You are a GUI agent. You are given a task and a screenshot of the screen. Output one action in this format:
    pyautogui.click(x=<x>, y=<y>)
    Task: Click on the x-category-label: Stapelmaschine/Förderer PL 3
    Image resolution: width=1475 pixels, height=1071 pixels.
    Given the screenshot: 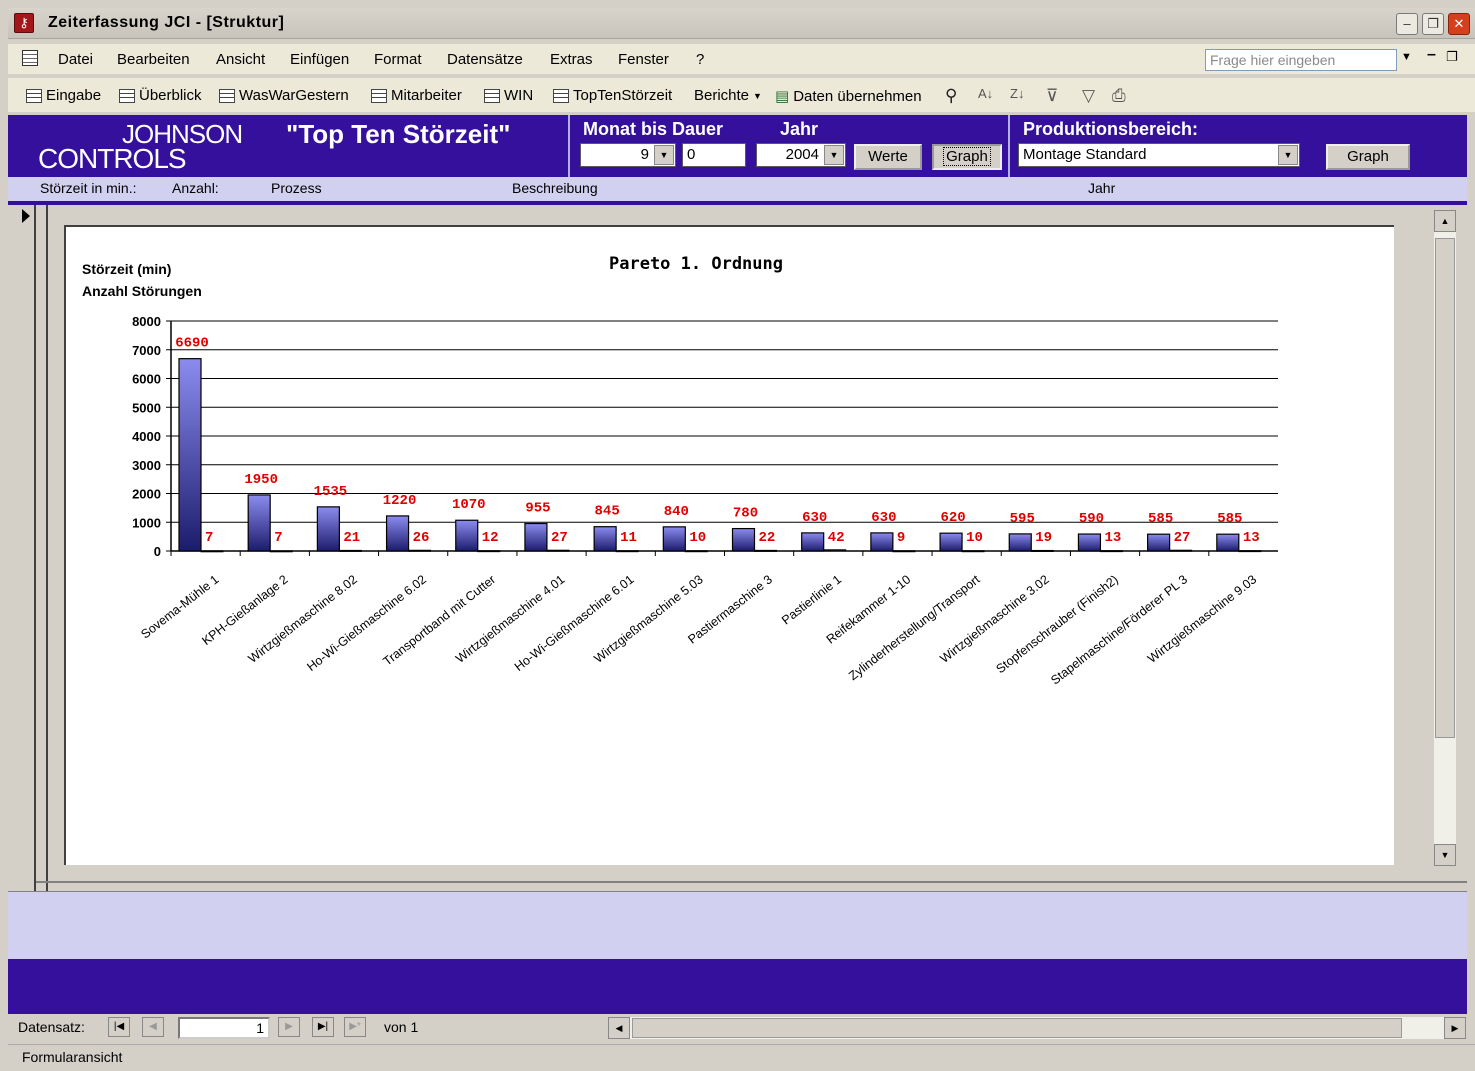 What is the action you would take?
    pyautogui.click(x=1119, y=629)
    